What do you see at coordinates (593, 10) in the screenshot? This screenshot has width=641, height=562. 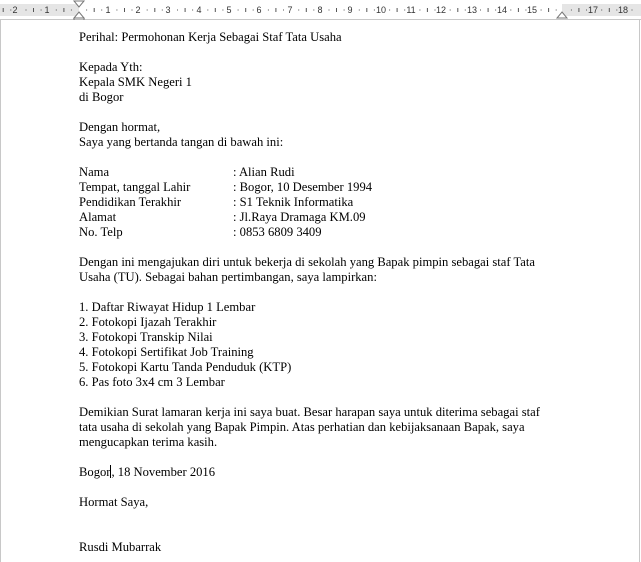 I see `ruler-number: 17` at bounding box center [593, 10].